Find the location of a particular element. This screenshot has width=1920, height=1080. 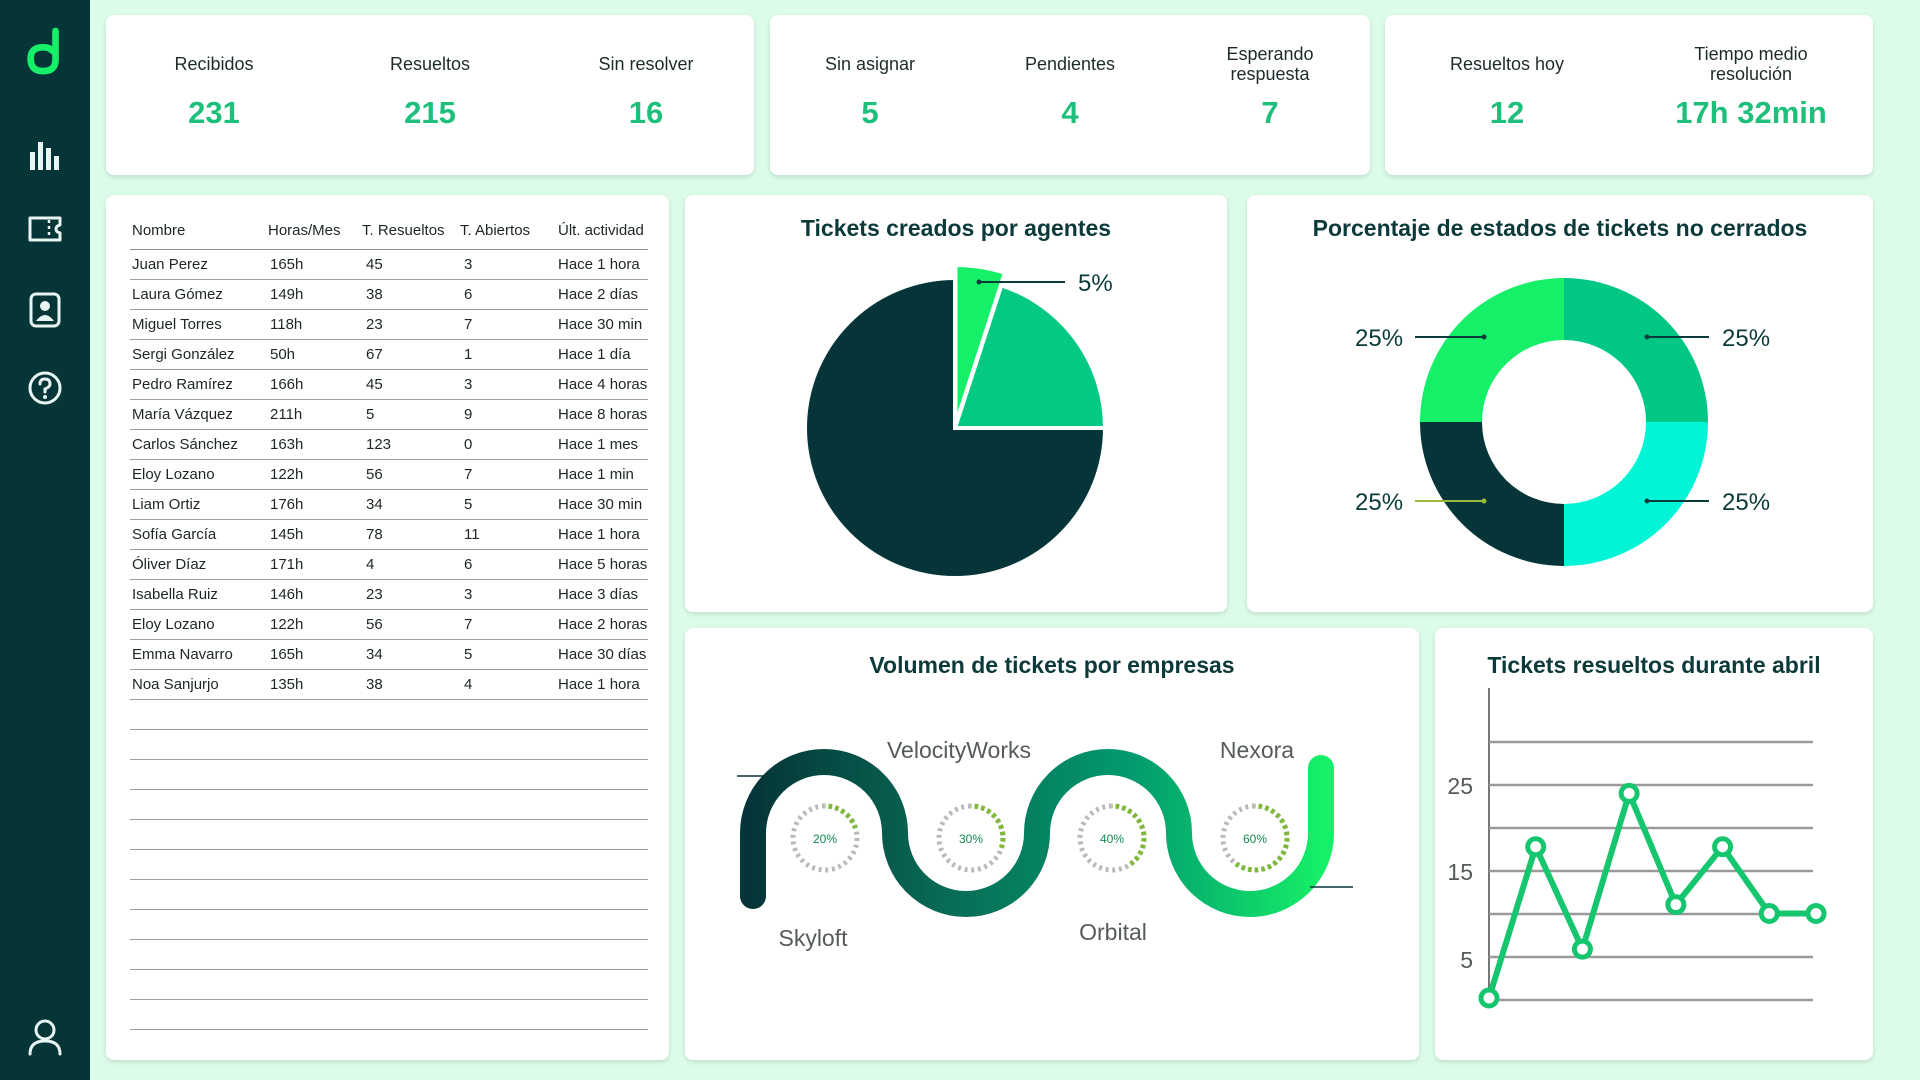

table-row: María Vázquez 211h 5 9 Hace 8 horas is located at coordinates (389, 414).